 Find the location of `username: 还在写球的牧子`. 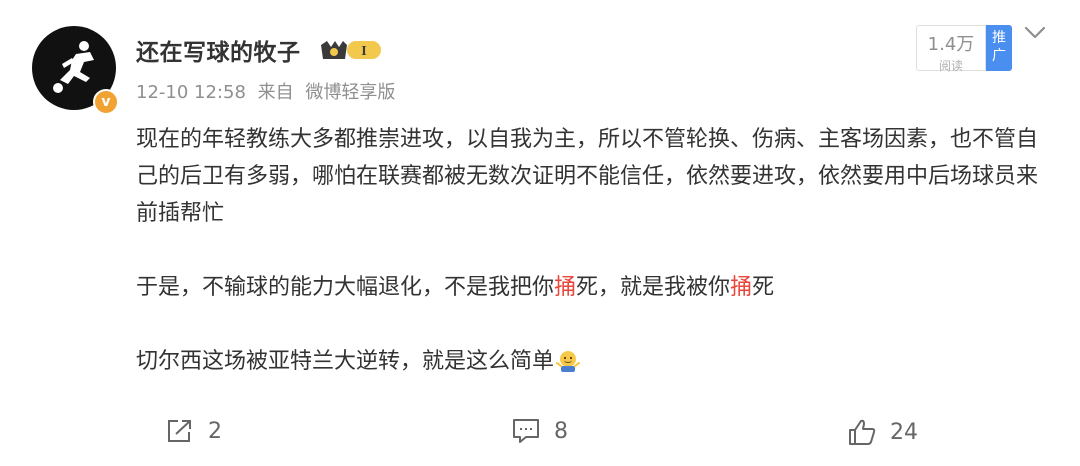

username: 还在写球的牧子 is located at coordinates (218, 50).